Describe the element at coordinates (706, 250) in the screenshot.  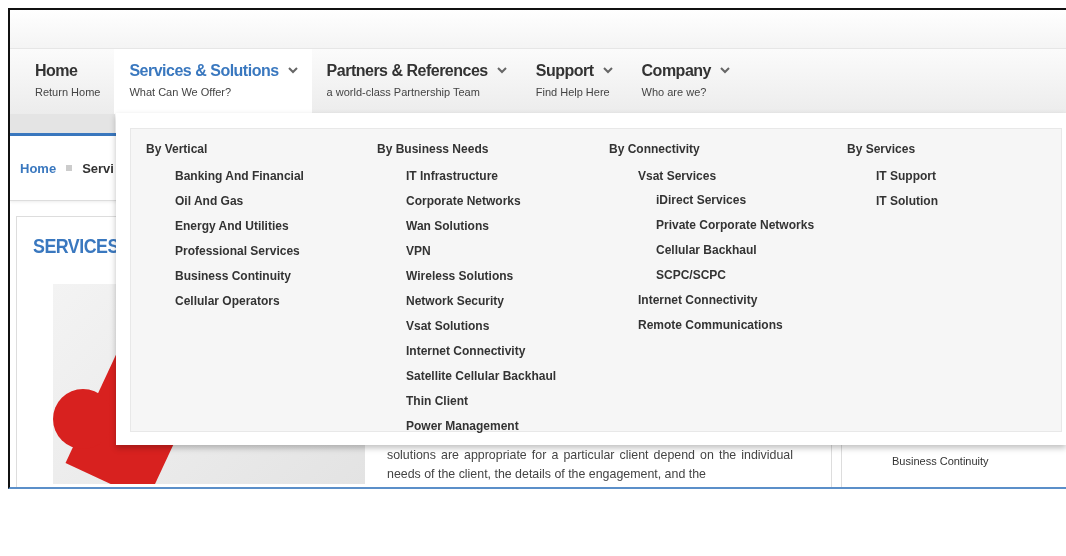
I see `menu-link: Cellular Backhaul` at that location.